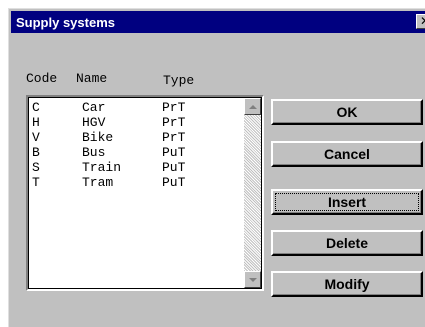  I want to click on column-header-type: Type, so click(179, 80).